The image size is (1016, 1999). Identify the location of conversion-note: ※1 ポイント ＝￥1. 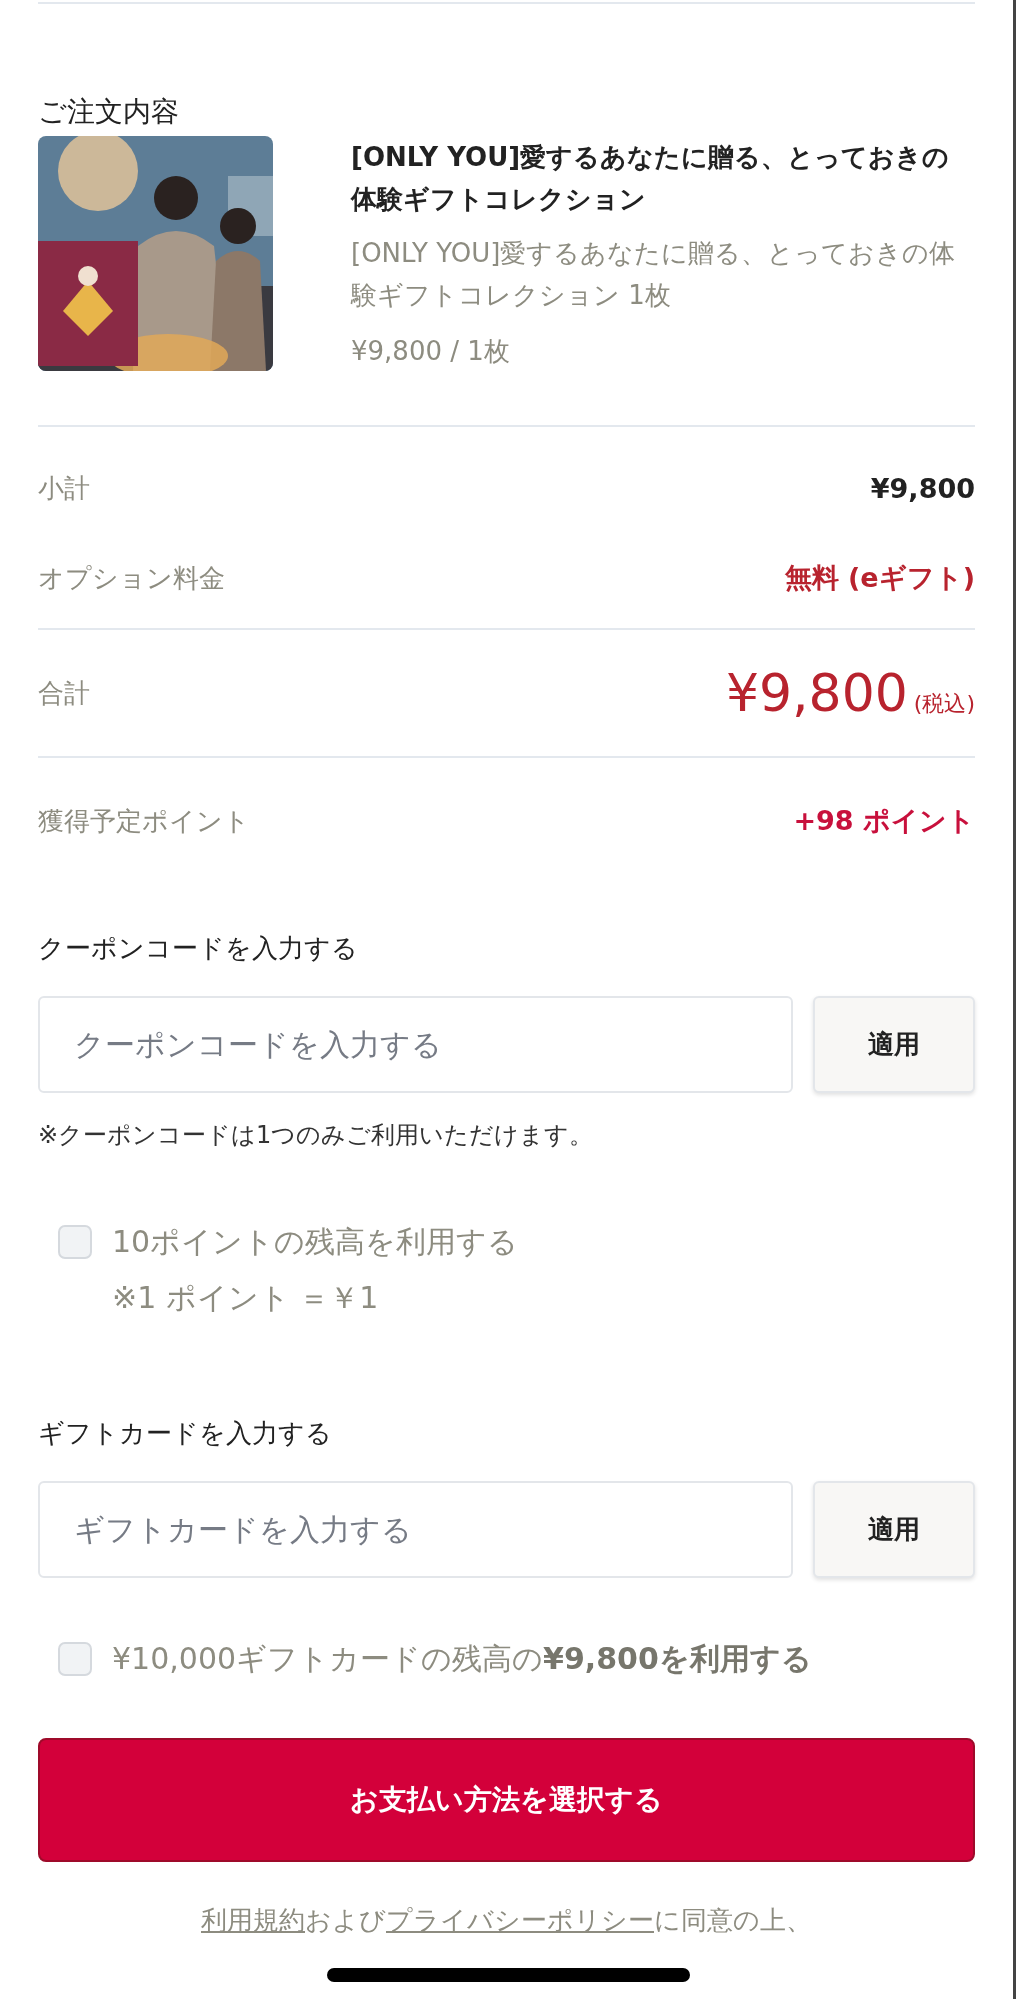
(246, 1298).